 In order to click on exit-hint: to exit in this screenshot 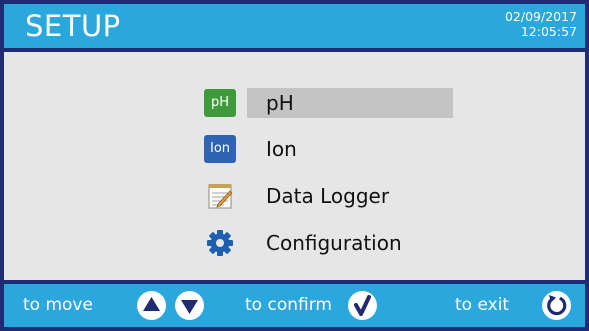, I will do `click(482, 305)`.